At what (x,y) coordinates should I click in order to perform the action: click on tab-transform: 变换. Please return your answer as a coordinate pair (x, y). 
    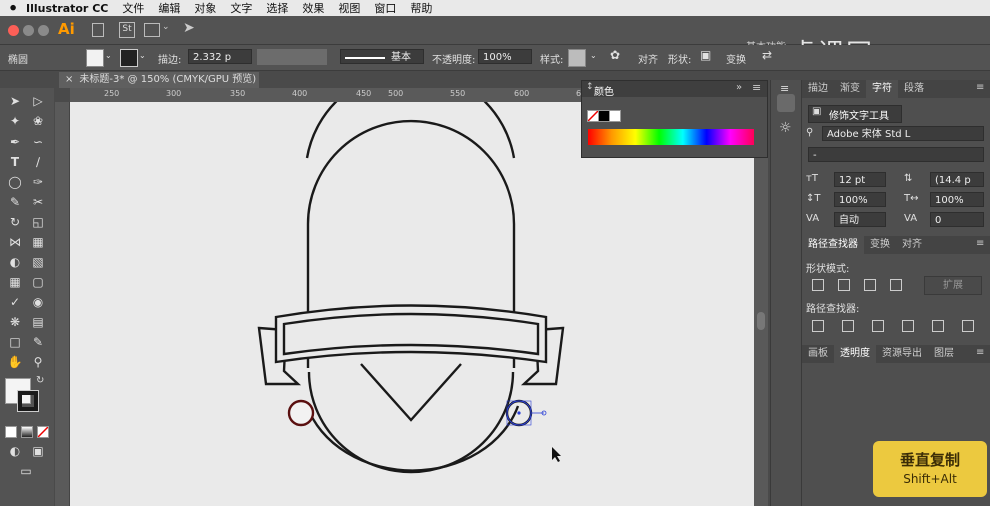
    Looking at the image, I should click on (880, 245).